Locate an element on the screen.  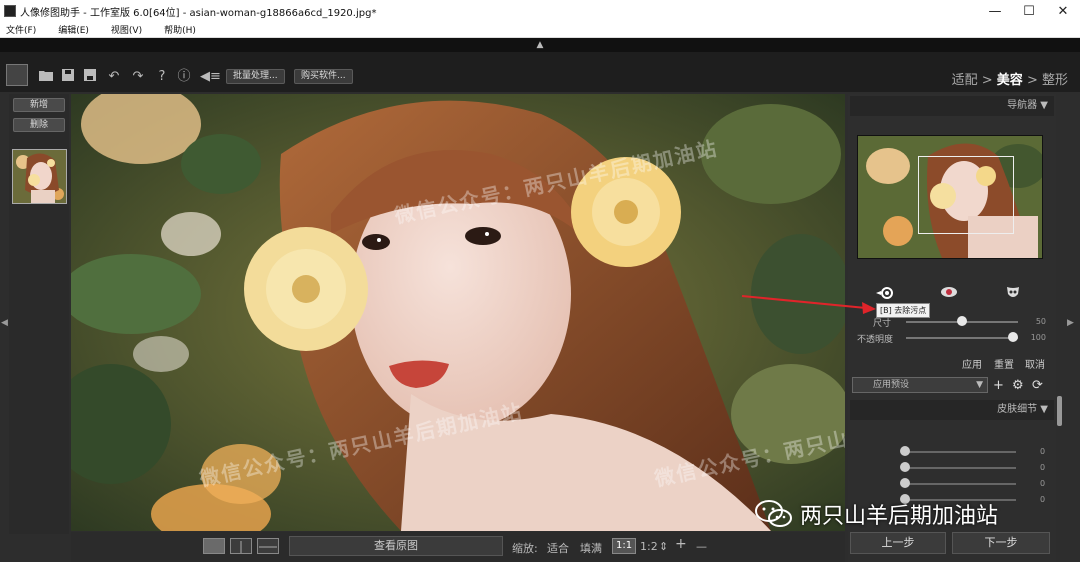
undo-icon: ↶ is located at coordinates (114, 77).